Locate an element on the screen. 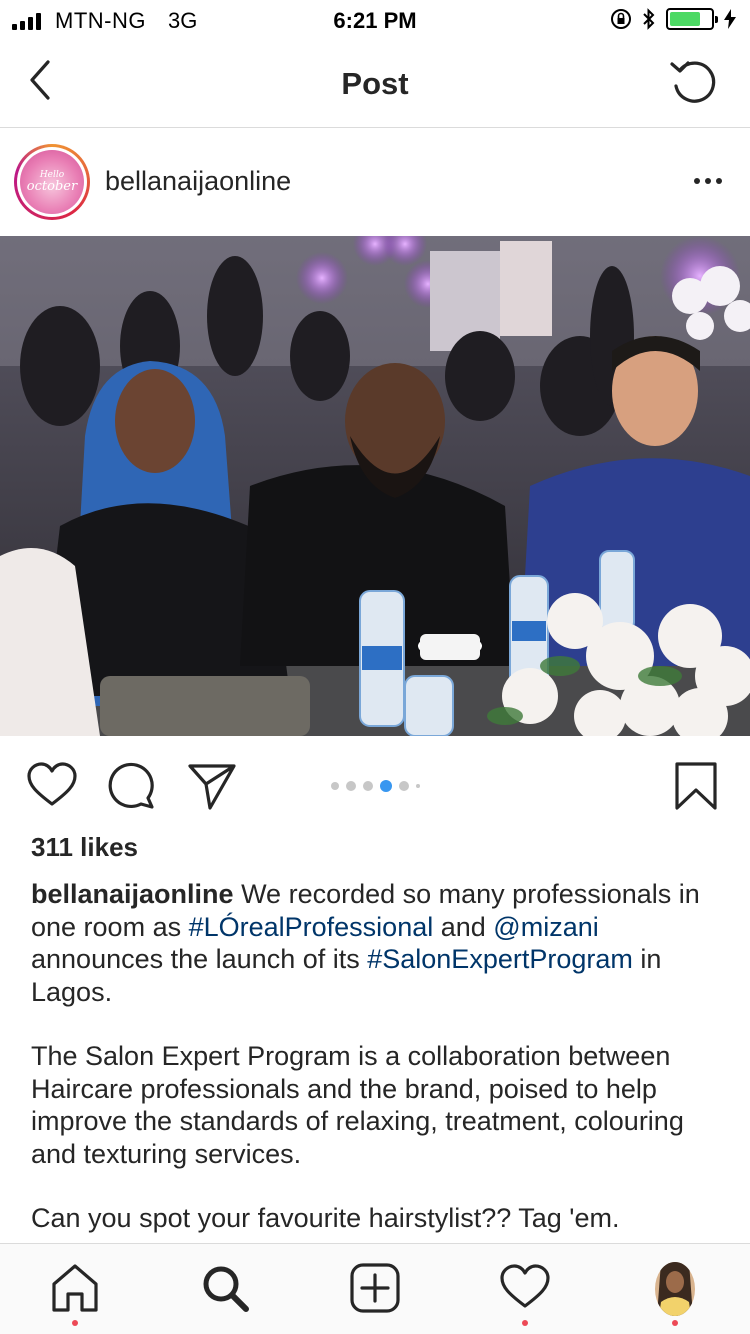 The height and width of the screenshot is (1334, 750). battery-icon is located at coordinates (692, 19).